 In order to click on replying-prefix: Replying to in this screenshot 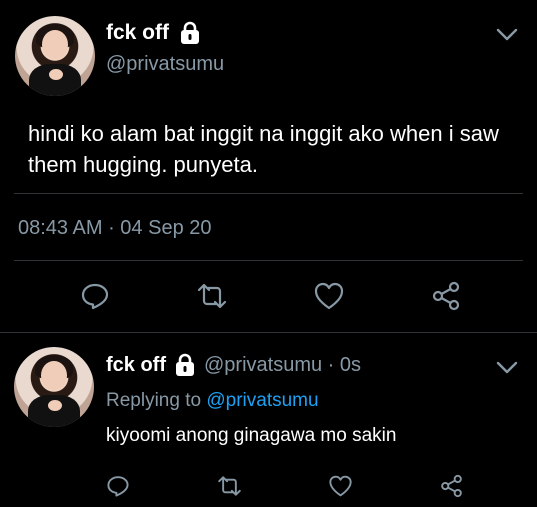, I will do `click(156, 400)`.